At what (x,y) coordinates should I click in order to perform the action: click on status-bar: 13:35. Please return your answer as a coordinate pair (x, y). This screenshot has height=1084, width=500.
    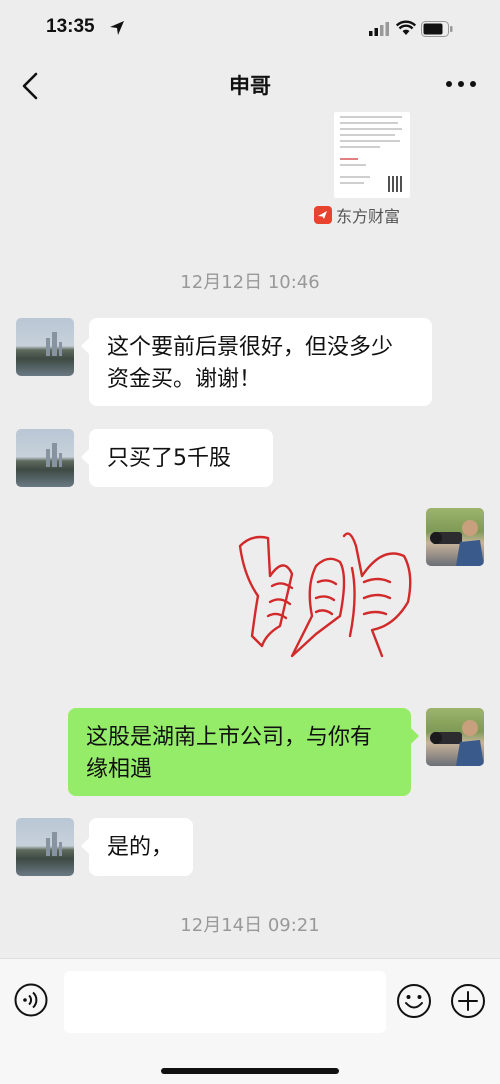
    Looking at the image, I should click on (250, 30).